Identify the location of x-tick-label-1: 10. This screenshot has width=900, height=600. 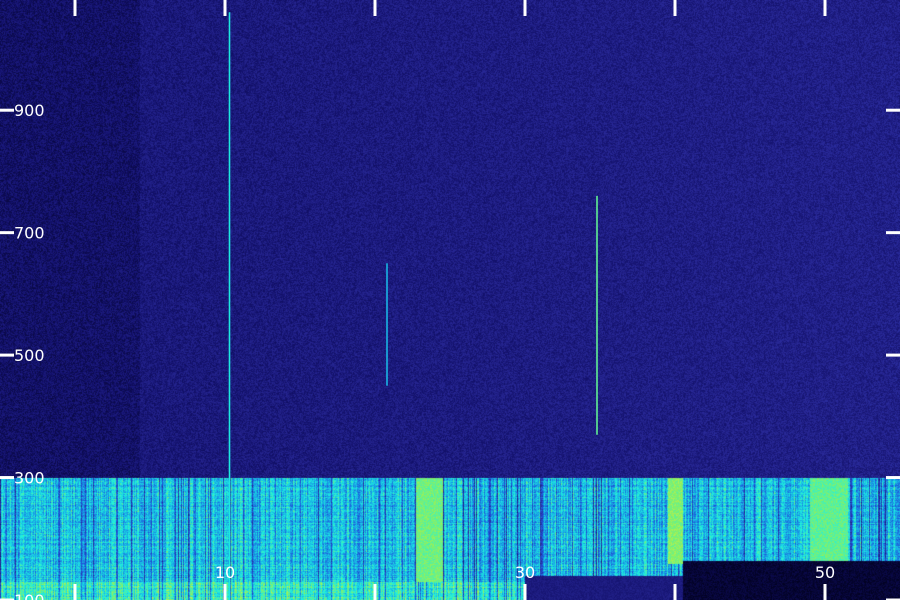
(225, 572).